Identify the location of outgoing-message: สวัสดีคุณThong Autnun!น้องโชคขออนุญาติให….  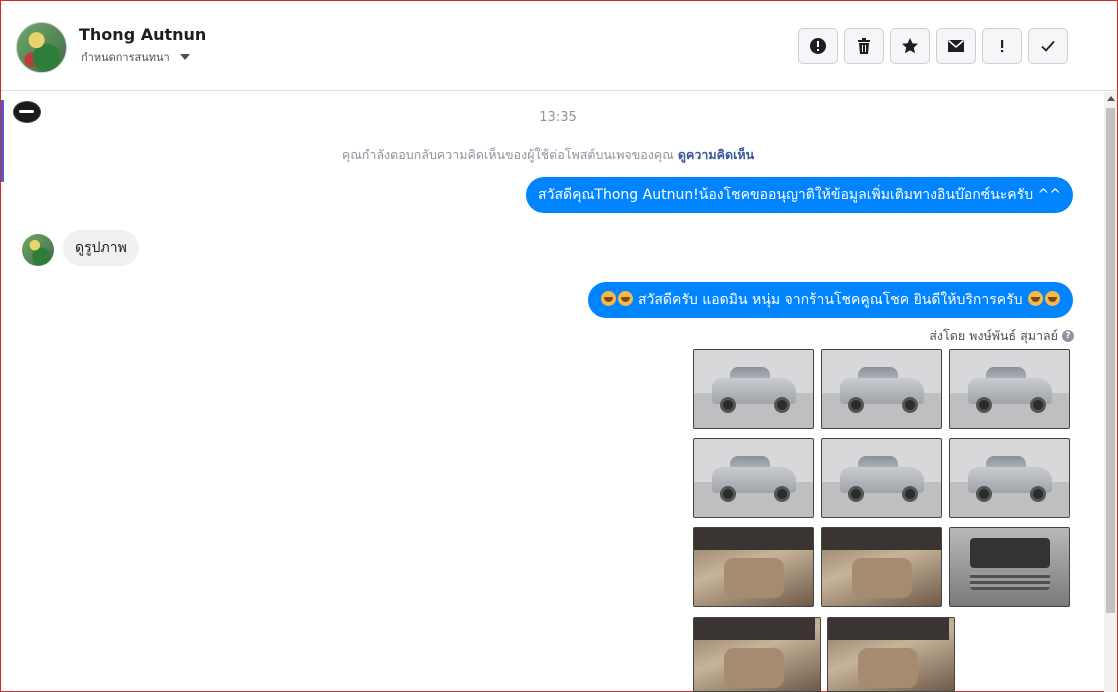
(799, 195).